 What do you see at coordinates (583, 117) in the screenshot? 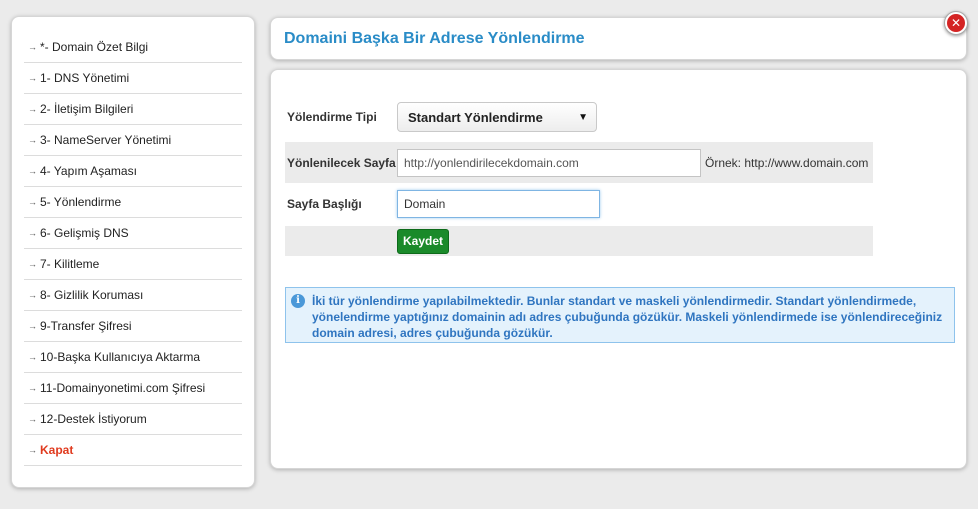
I see `caret-down-icon: ▼` at bounding box center [583, 117].